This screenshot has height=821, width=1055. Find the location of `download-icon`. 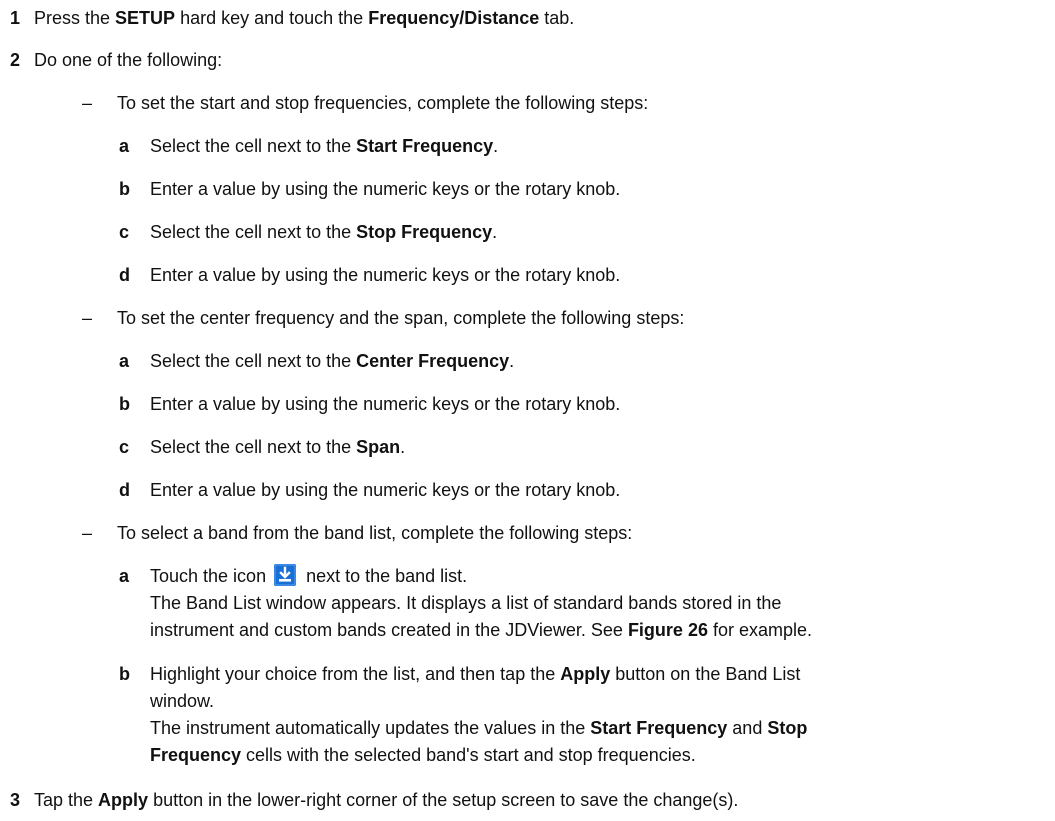

download-icon is located at coordinates (285, 575).